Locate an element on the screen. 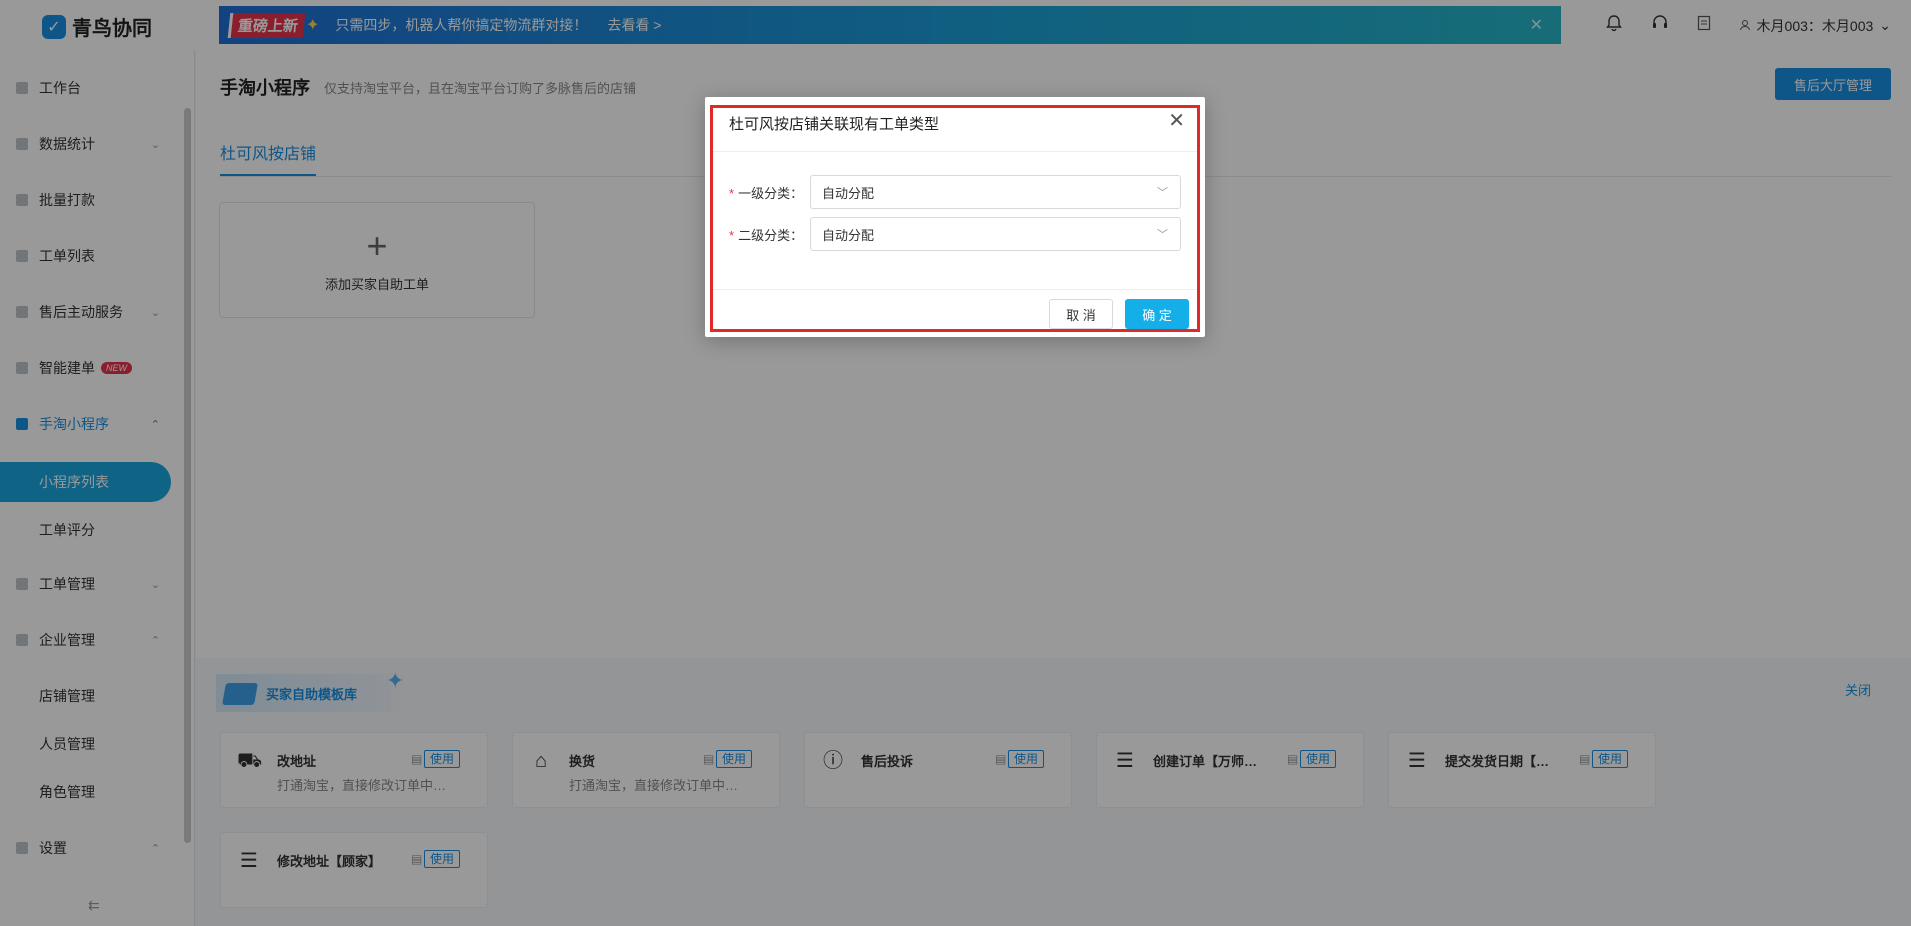  level2-label-text: 二级分类： is located at coordinates (771, 235).